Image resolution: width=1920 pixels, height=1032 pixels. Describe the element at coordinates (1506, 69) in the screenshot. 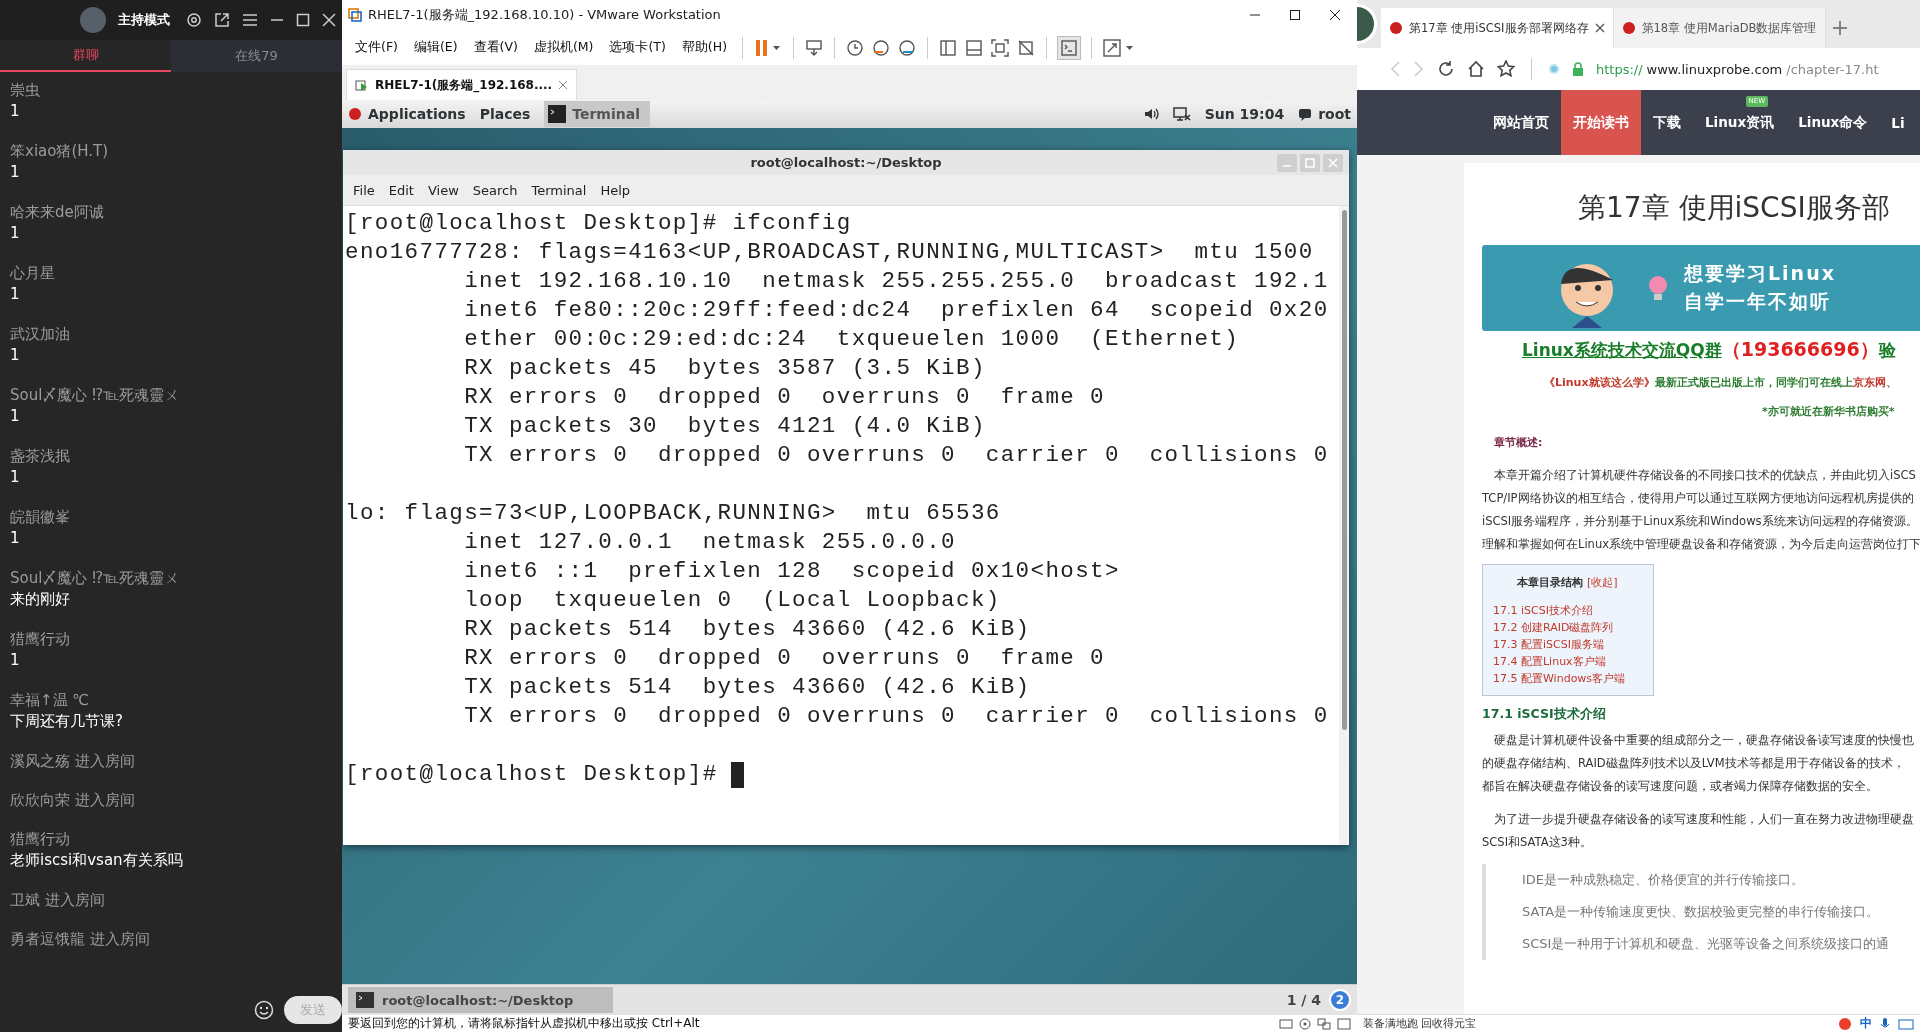

I see `bookmark-star-icon` at that location.